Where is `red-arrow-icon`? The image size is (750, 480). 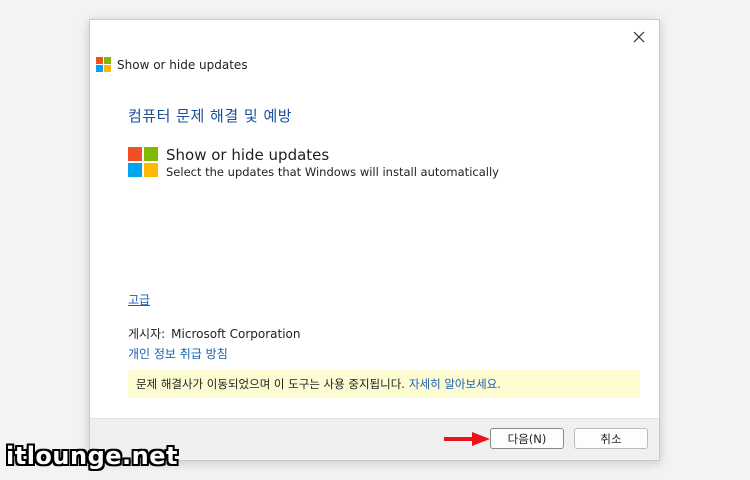
red-arrow-icon is located at coordinates (467, 439).